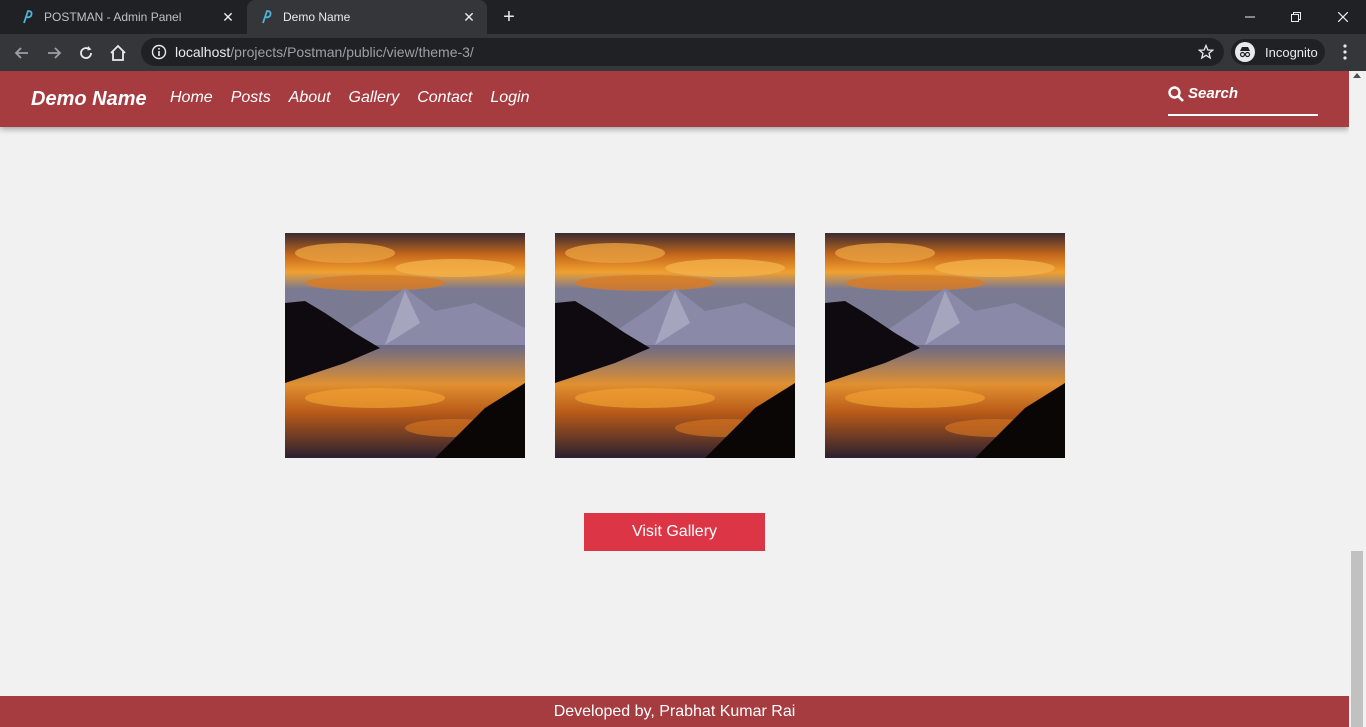 The height and width of the screenshot is (727, 1366). I want to click on nav-gallery: Gallery, so click(374, 98).